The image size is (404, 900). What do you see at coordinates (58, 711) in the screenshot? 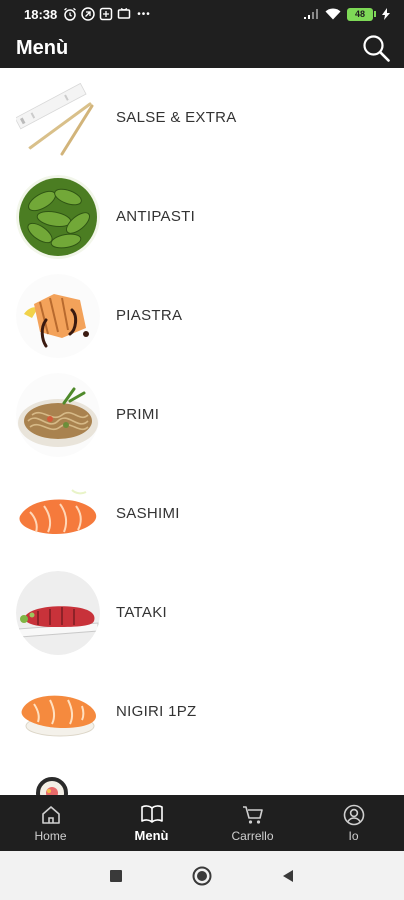
I see `nigiri-image` at bounding box center [58, 711].